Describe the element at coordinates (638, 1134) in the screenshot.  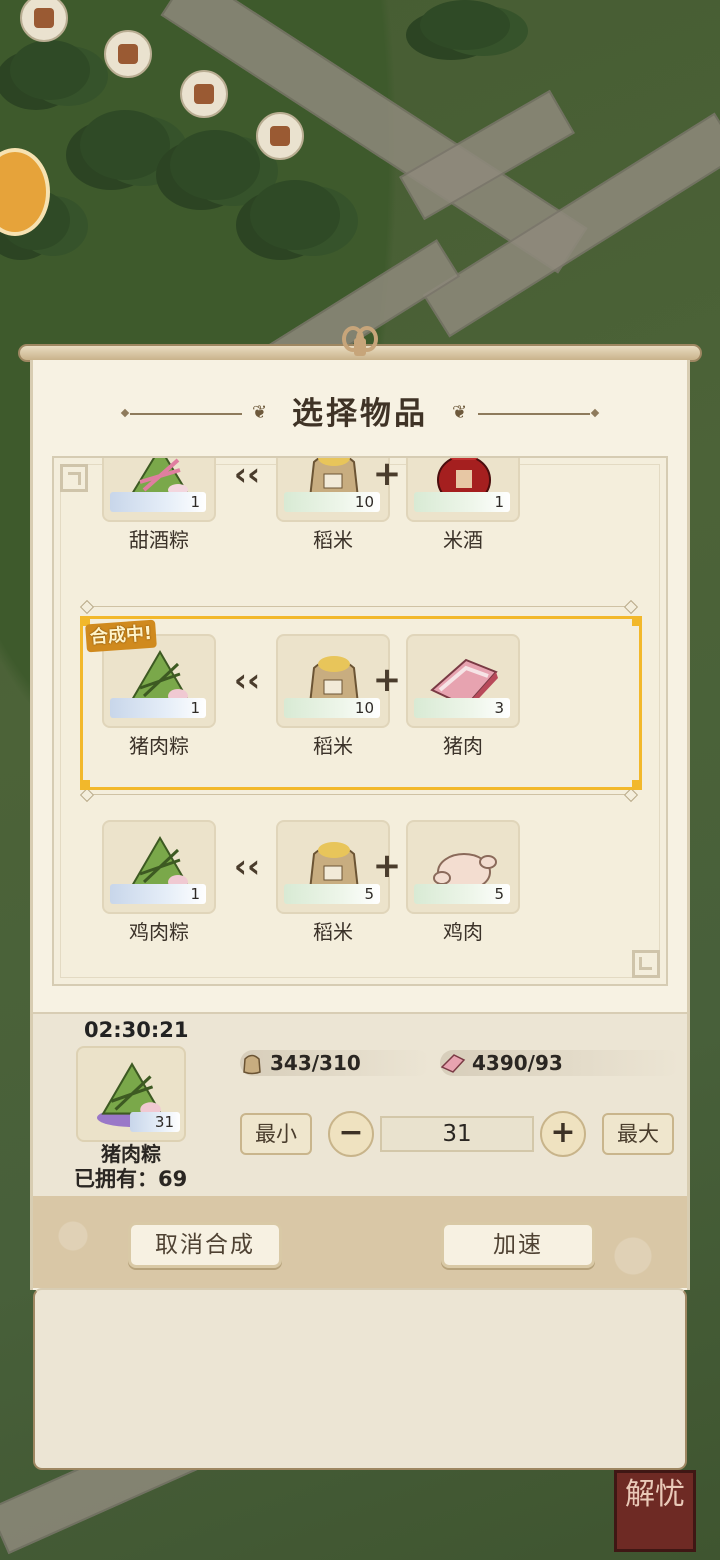
I see `max-button: 最大` at that location.